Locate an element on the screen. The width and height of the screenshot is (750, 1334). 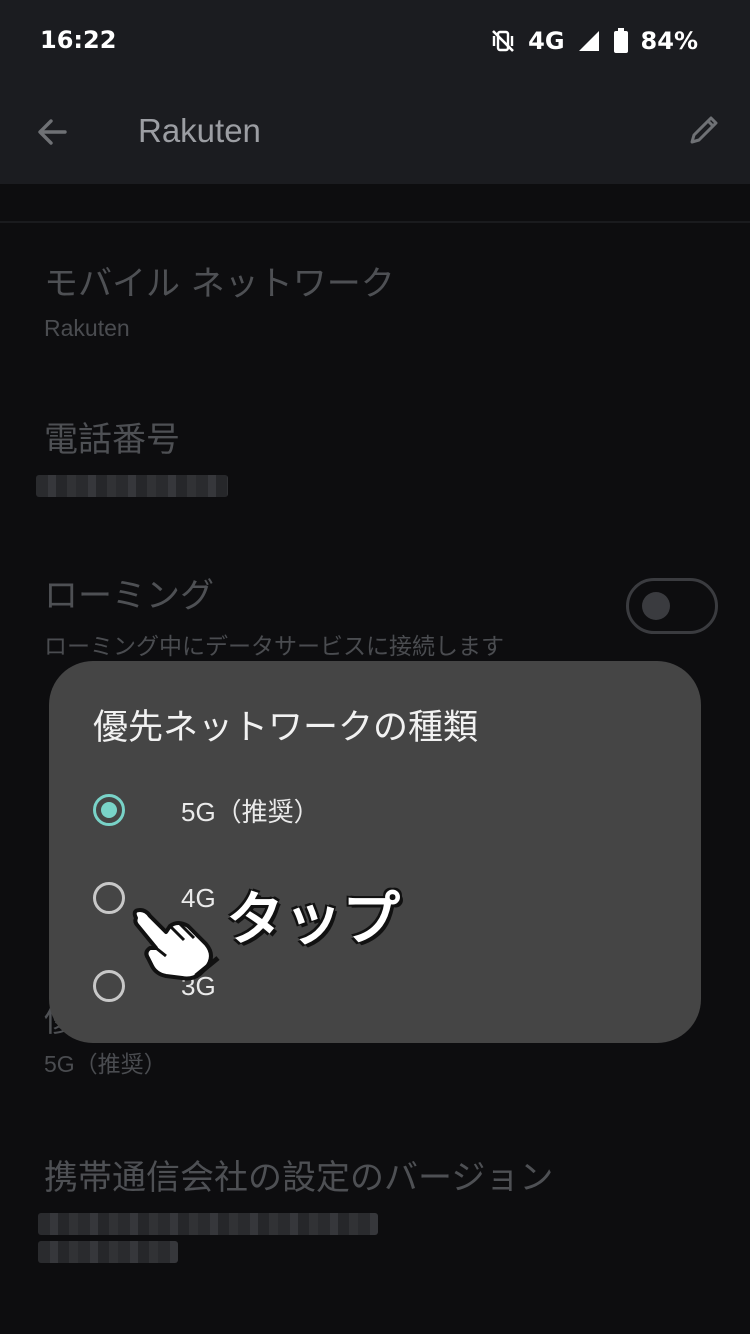
setting-roaming: ローミング ローミング中にデータサービスに接続します is located at coordinates (274, 614).